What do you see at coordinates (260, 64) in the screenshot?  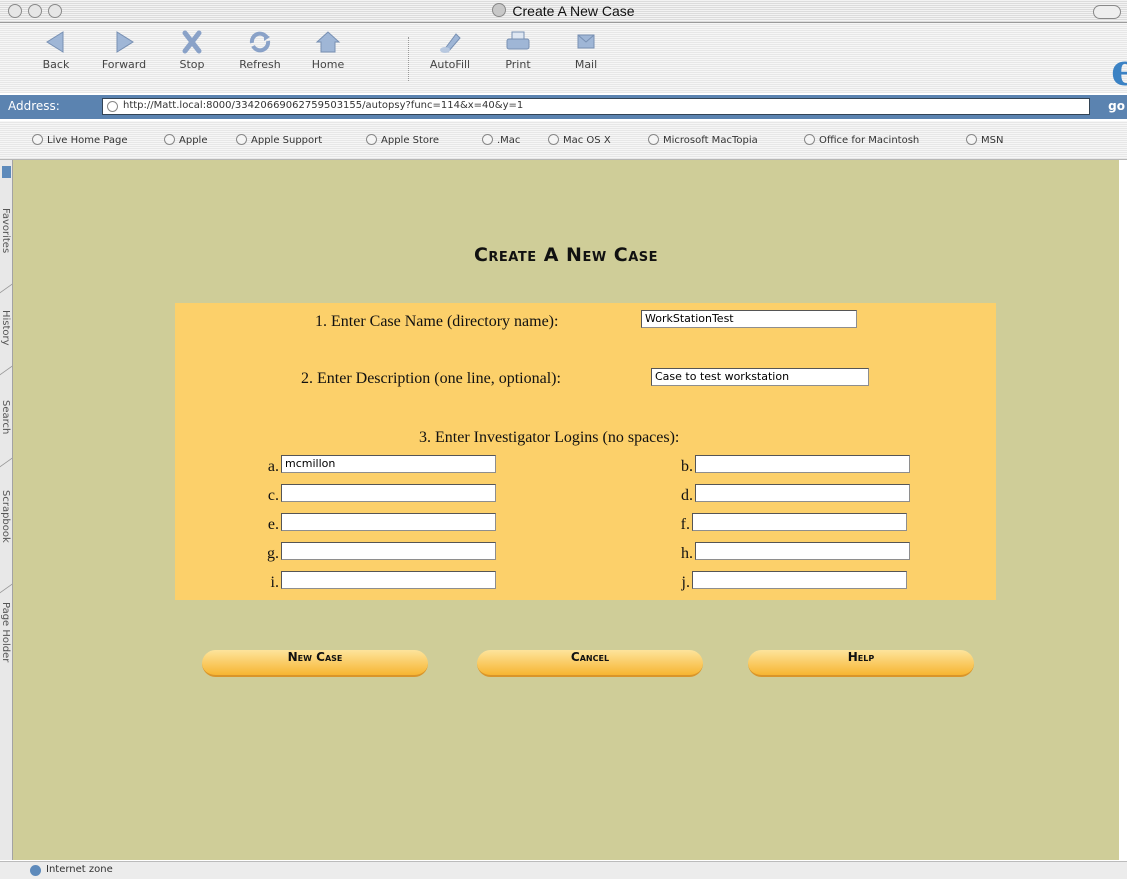 I see `refresh-label: Refresh` at bounding box center [260, 64].